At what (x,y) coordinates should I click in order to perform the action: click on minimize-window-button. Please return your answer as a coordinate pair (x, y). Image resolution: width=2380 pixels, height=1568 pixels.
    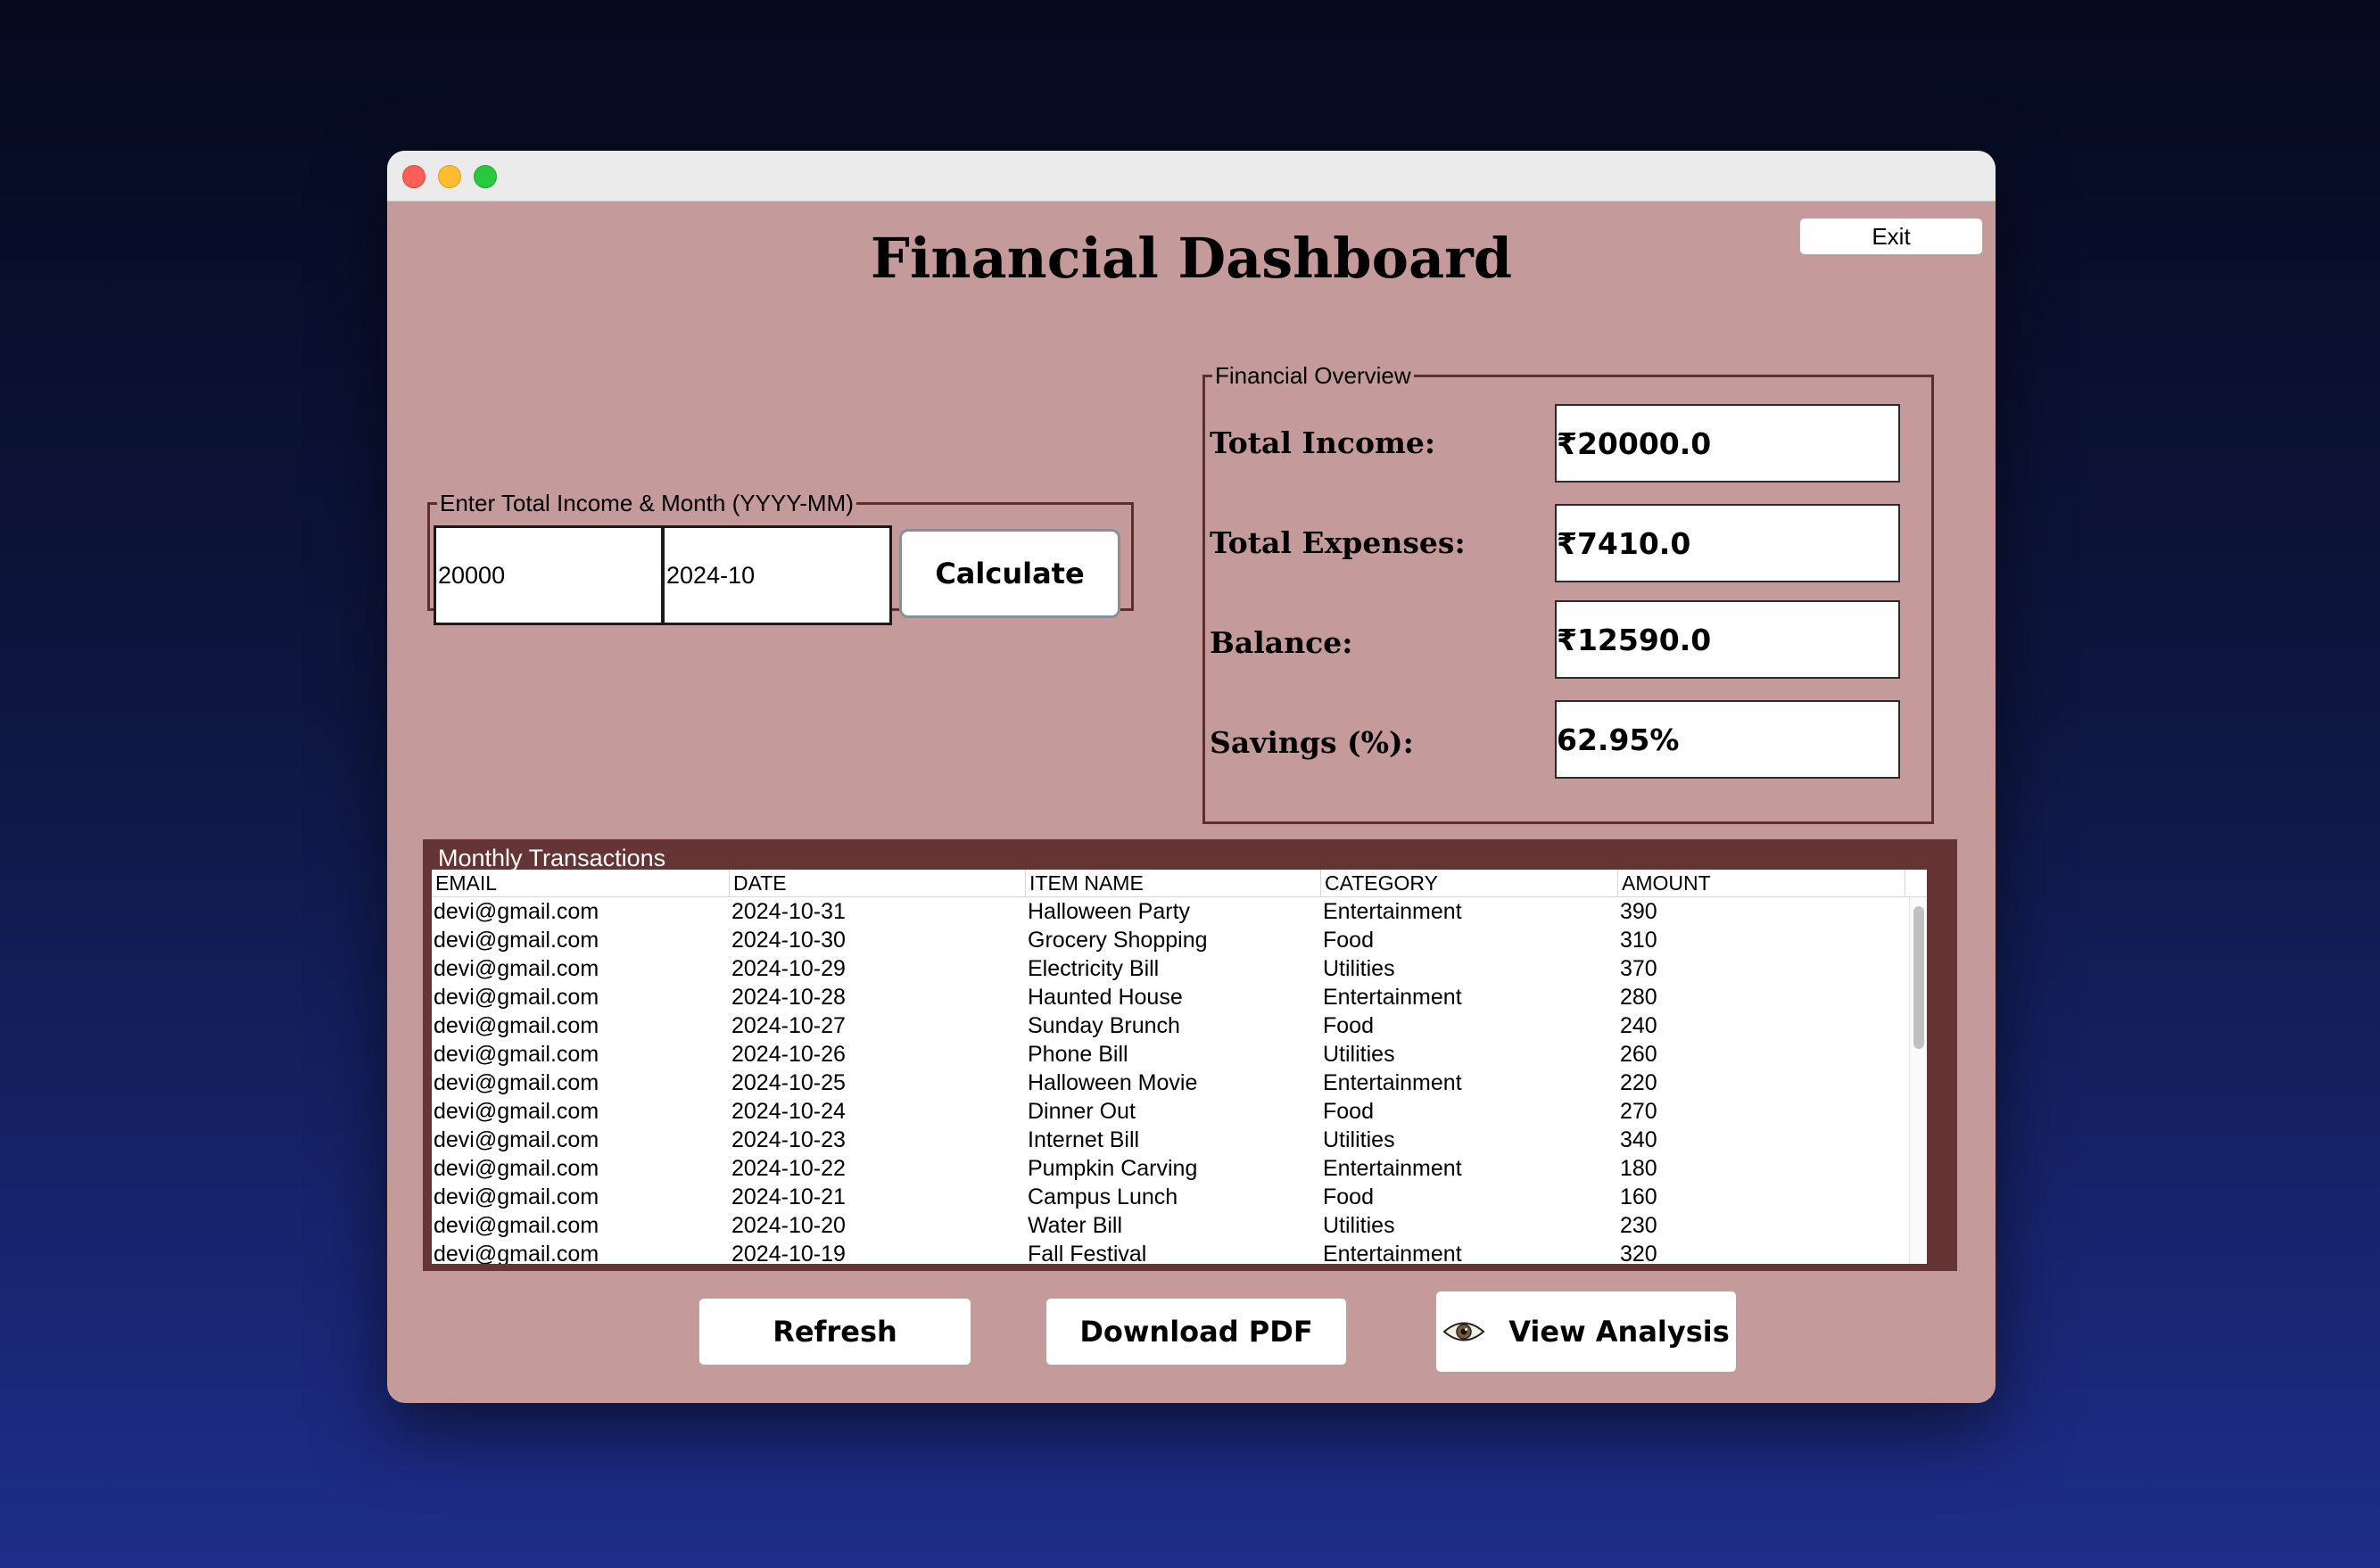
    Looking at the image, I should click on (449, 176).